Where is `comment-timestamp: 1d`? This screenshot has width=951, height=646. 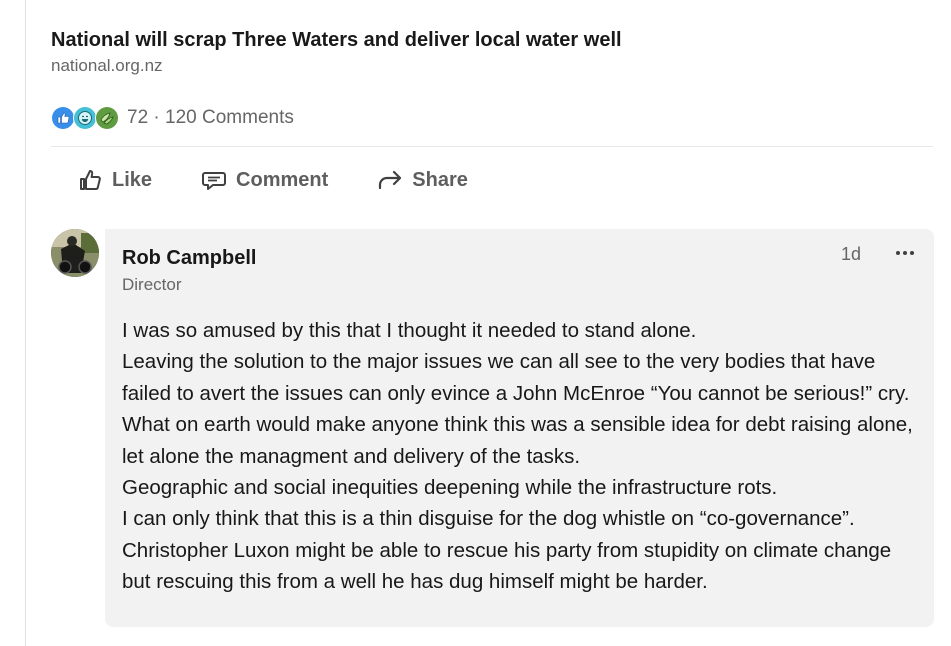
comment-timestamp: 1d is located at coordinates (851, 254).